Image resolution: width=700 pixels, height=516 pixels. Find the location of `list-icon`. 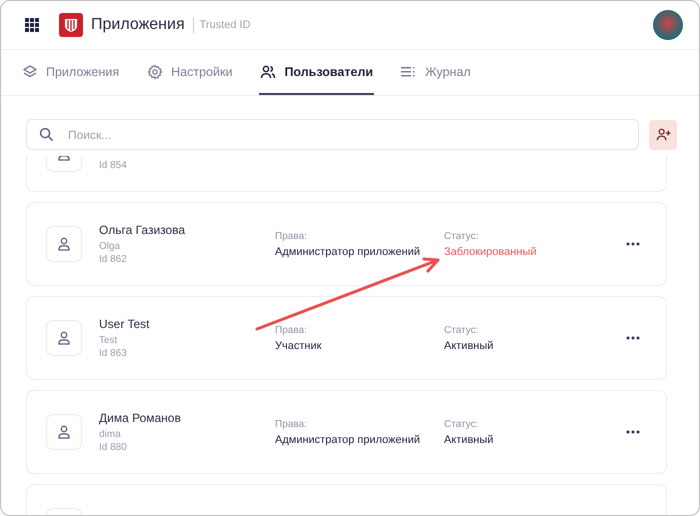

list-icon is located at coordinates (409, 72).